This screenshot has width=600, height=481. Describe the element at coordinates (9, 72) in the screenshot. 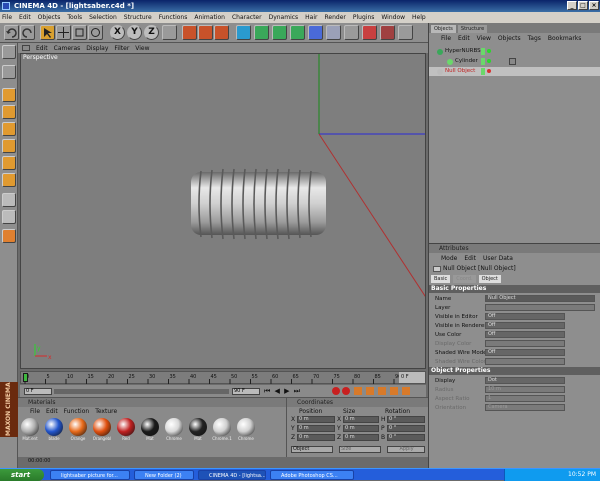

I see `use-model-tool-icon` at that location.